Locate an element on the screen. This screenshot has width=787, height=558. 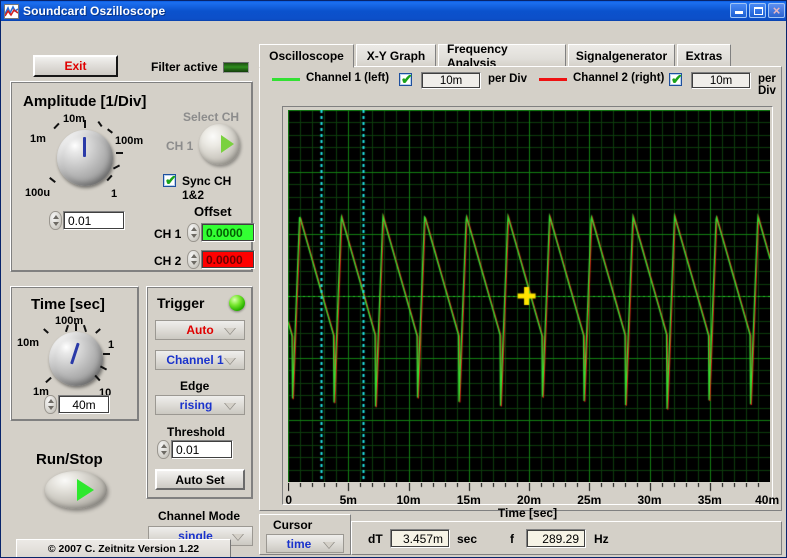
tab-xy-graph-label: X-Y Graph is located at coordinates (396, 56).